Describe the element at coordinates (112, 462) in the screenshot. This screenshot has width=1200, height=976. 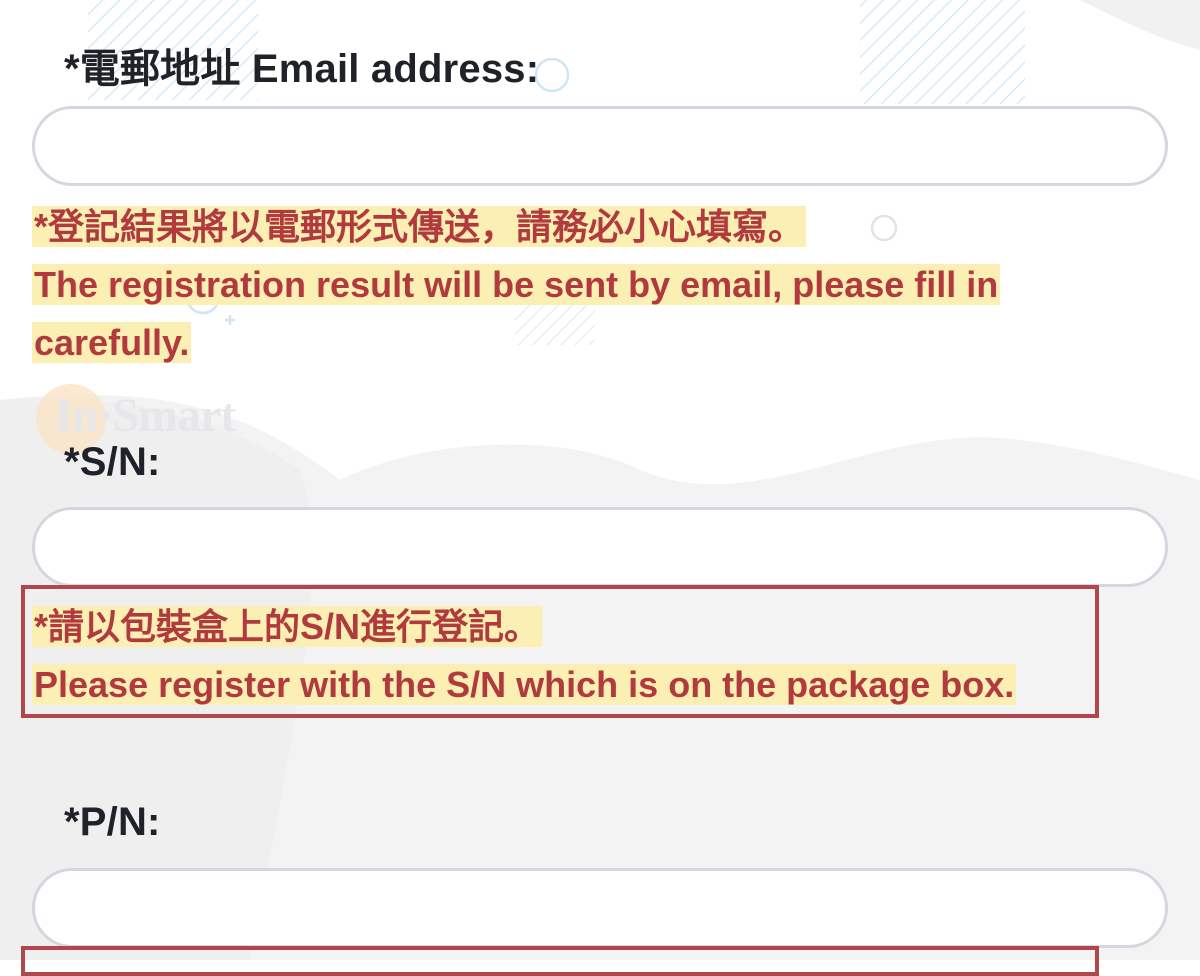
I see `sn-label: *S/N:` at that location.